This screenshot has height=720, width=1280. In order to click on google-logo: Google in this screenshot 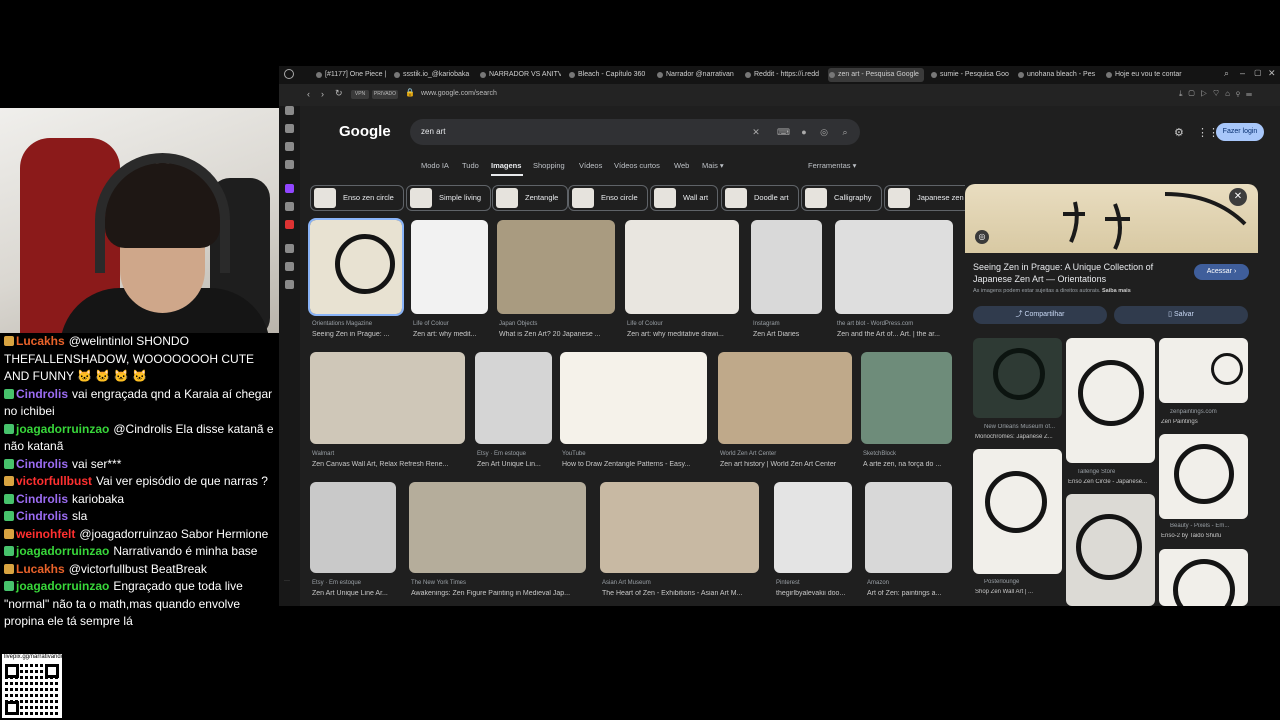, I will do `click(365, 131)`.